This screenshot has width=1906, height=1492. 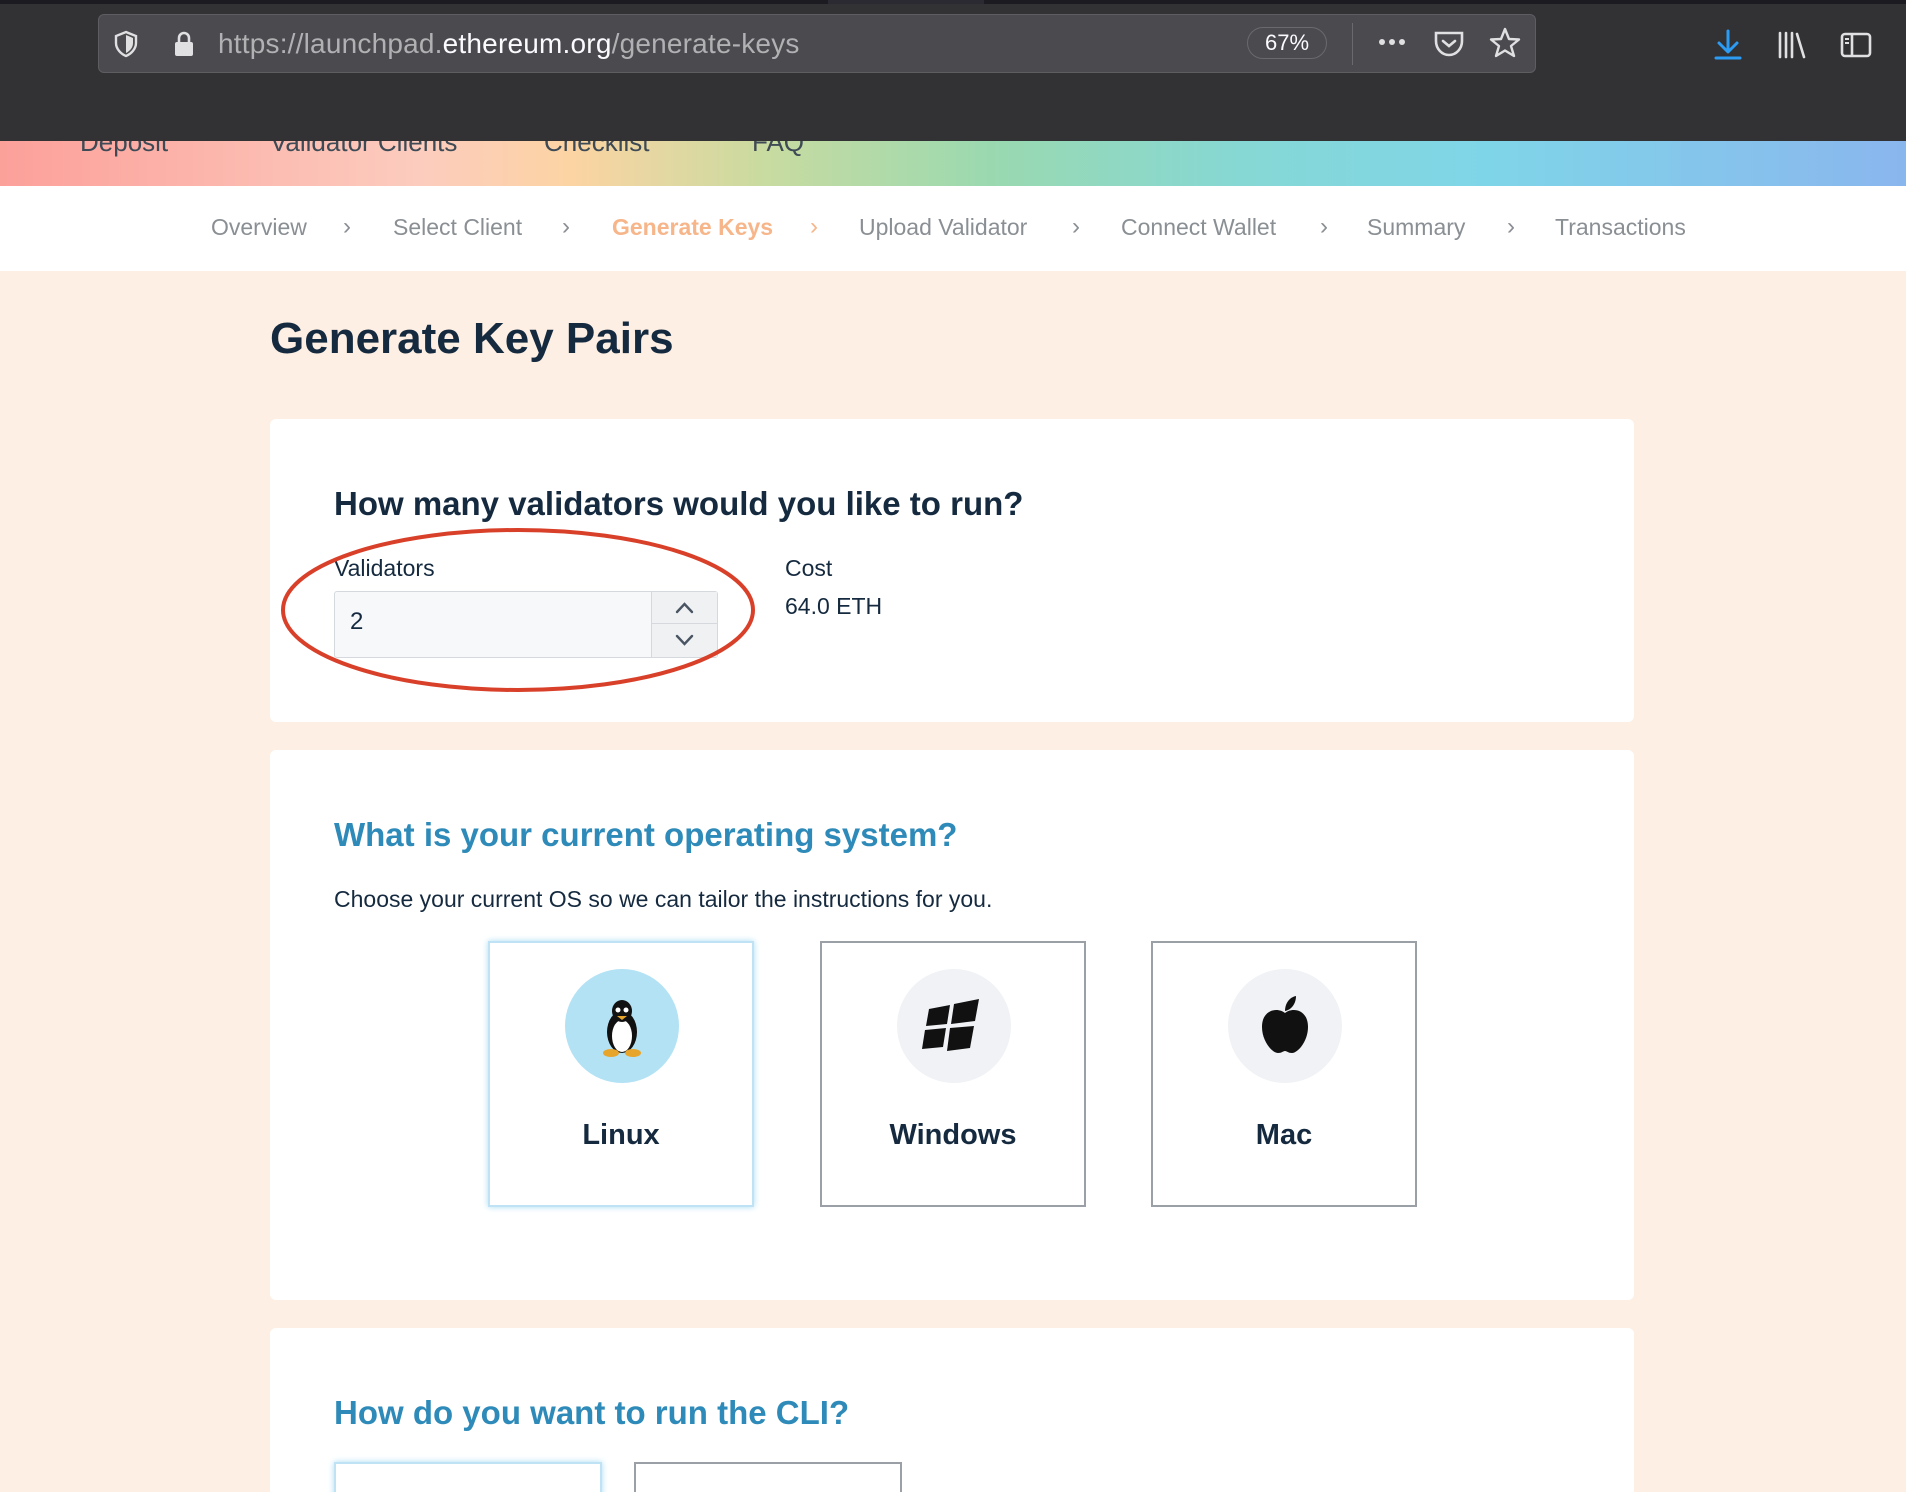 What do you see at coordinates (705, 43) in the screenshot?
I see `url-path: /generate-keys` at bounding box center [705, 43].